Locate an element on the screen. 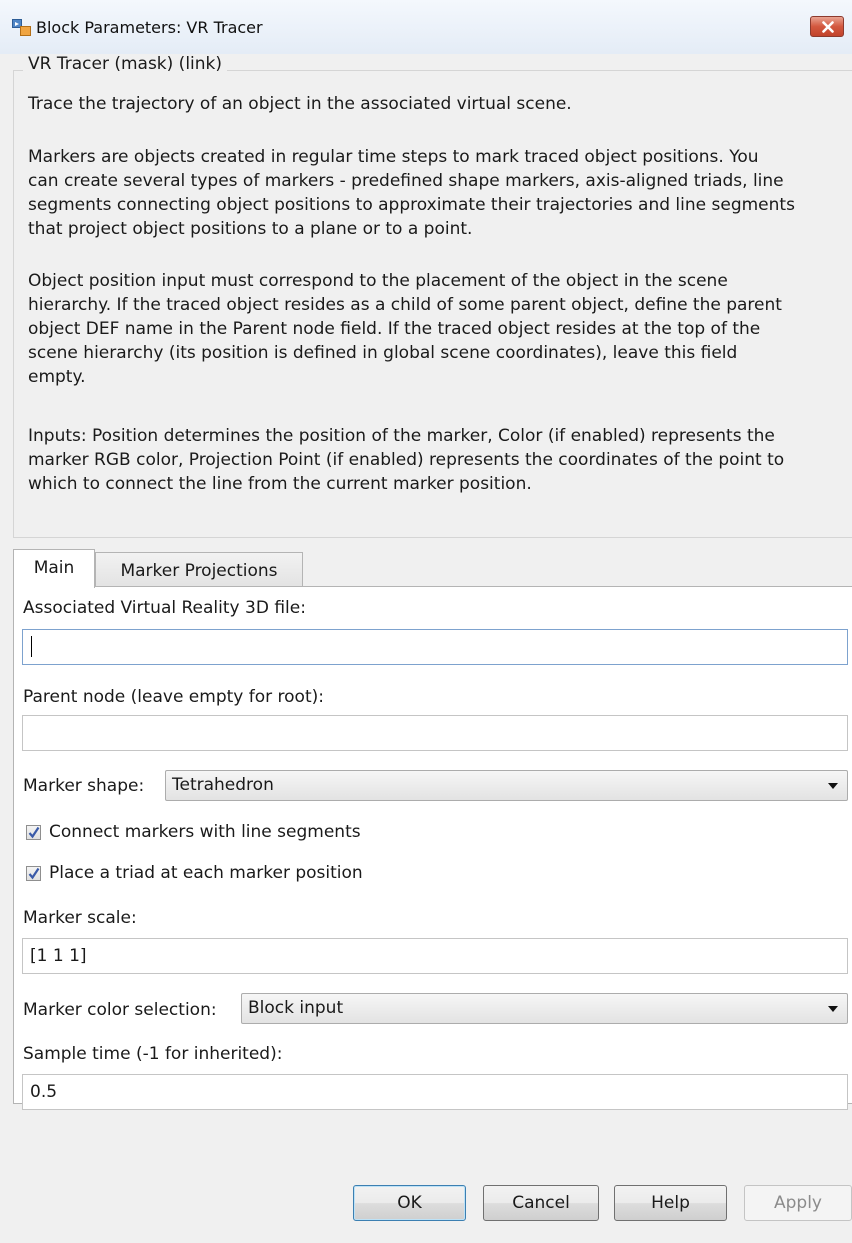  simulink-block-icon is located at coordinates (21, 27).